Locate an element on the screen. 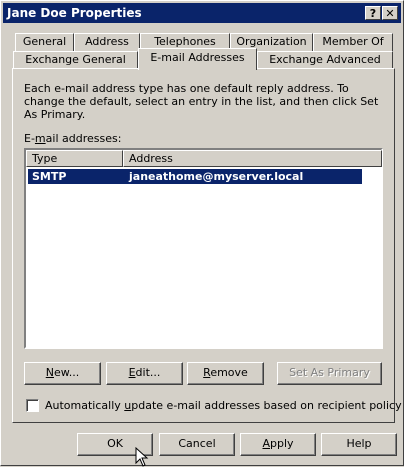 The image size is (404, 467). tab-member-of: Member Of is located at coordinates (353, 42).